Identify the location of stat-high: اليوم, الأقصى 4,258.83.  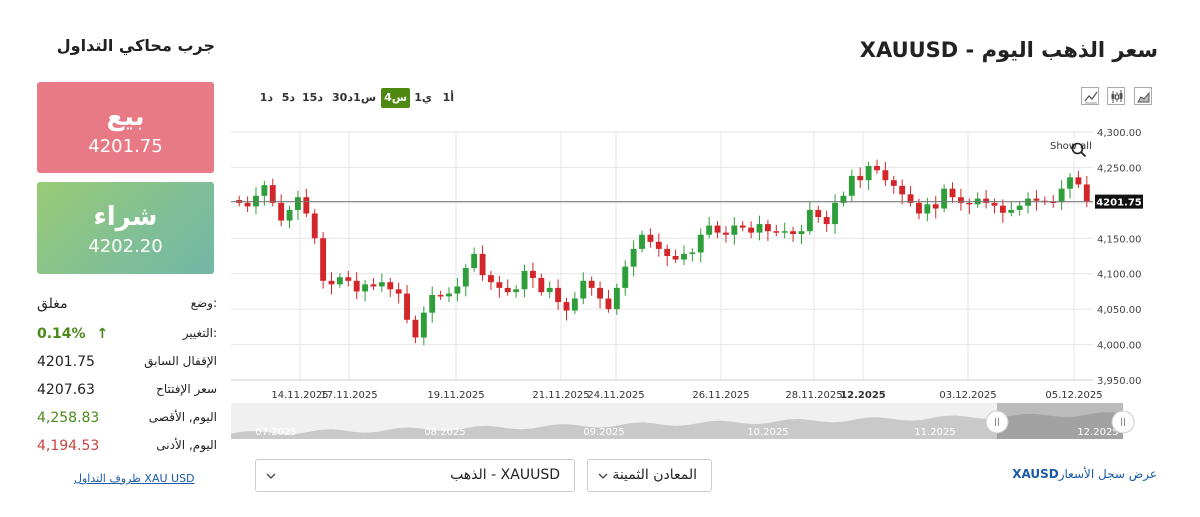
(127, 420).